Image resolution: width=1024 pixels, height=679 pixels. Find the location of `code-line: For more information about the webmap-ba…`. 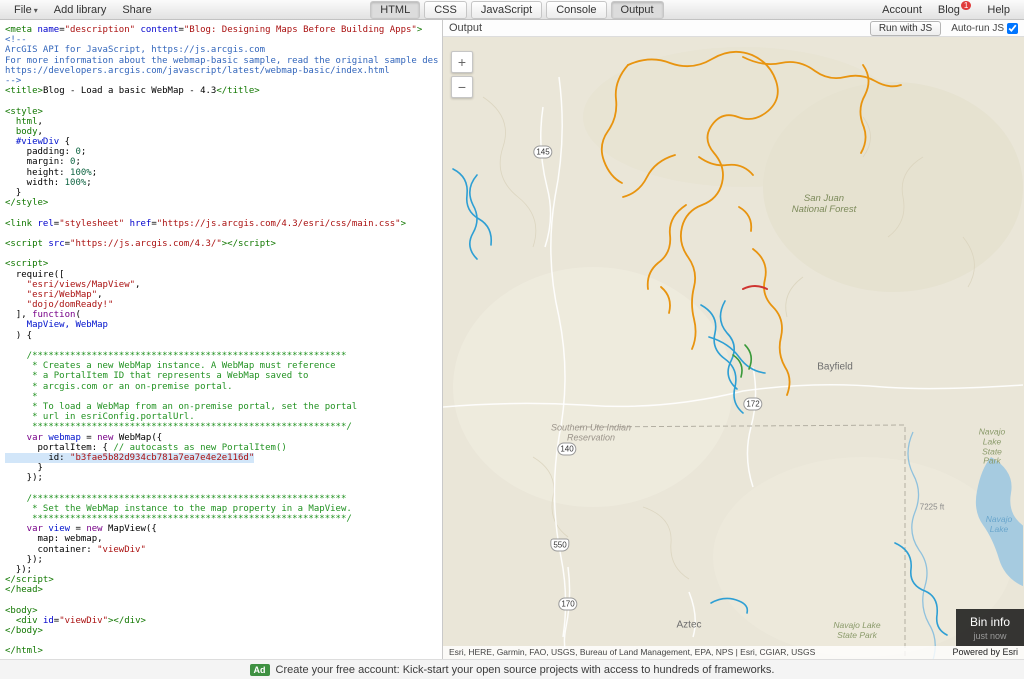

code-line: For more information about the webmap-ba… is located at coordinates (222, 60).